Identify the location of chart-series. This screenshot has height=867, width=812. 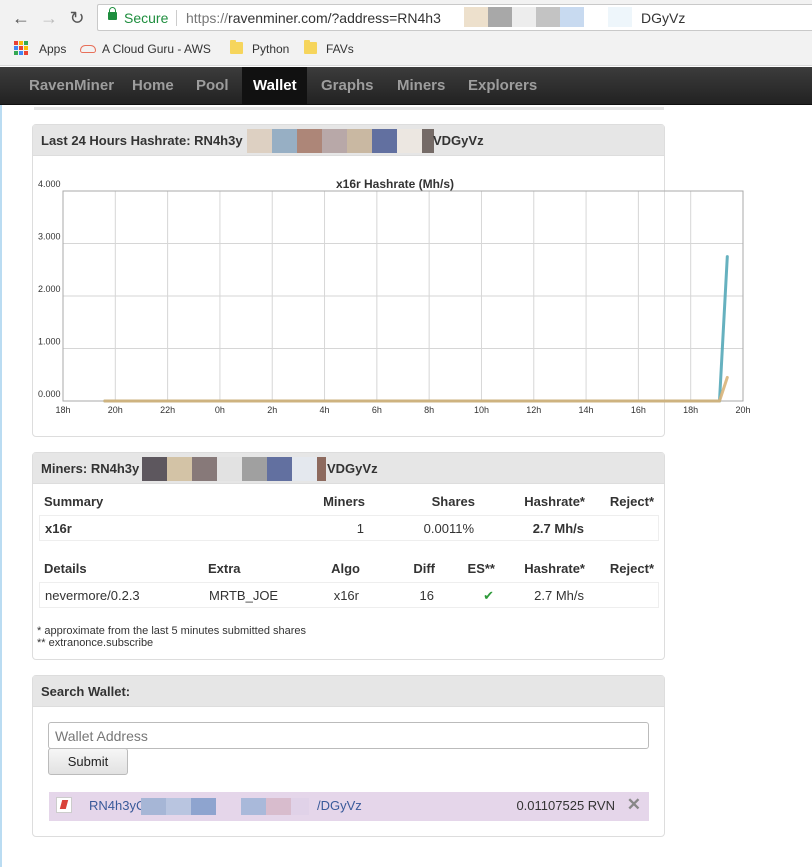
(416, 329).